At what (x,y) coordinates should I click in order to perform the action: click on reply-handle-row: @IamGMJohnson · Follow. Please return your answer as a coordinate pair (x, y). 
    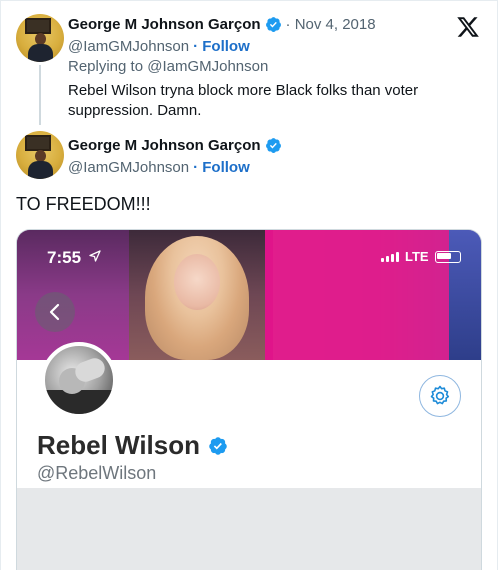
    Looking at the image, I should click on (159, 46).